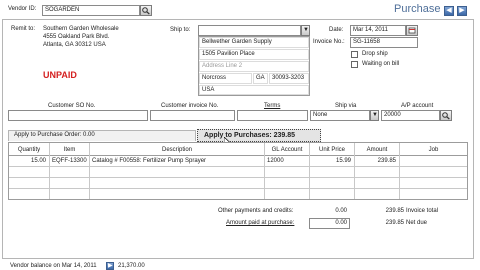  What do you see at coordinates (60, 75) in the screenshot?
I see `payment-status: UNPAID` at bounding box center [60, 75].